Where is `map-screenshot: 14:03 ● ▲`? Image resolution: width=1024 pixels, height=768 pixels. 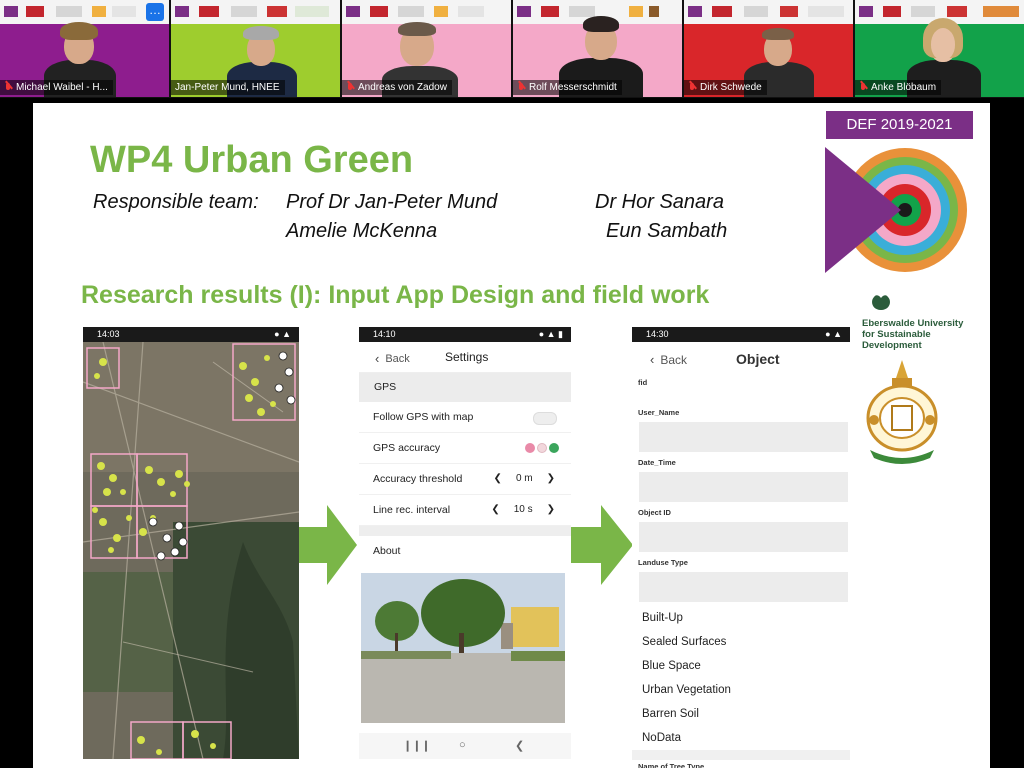 map-screenshot: 14:03 ● ▲ is located at coordinates (191, 543).